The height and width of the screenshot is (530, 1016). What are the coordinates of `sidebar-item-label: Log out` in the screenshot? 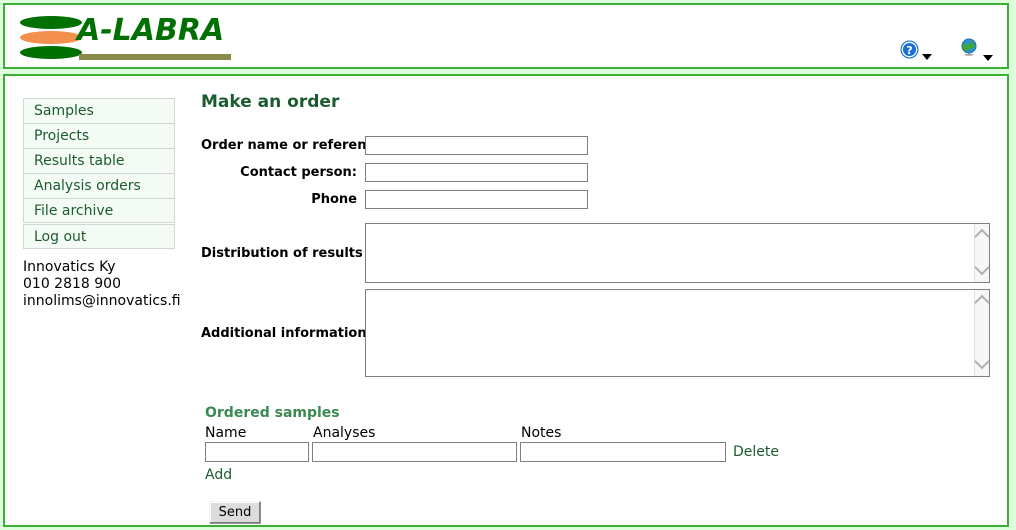 It's located at (60, 237).